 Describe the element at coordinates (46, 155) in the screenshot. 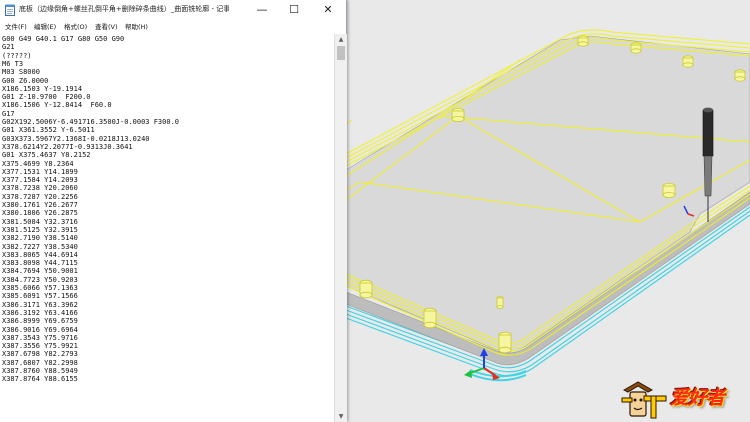

I see `code-line: G01 X375.4637 Y8.2152` at that location.